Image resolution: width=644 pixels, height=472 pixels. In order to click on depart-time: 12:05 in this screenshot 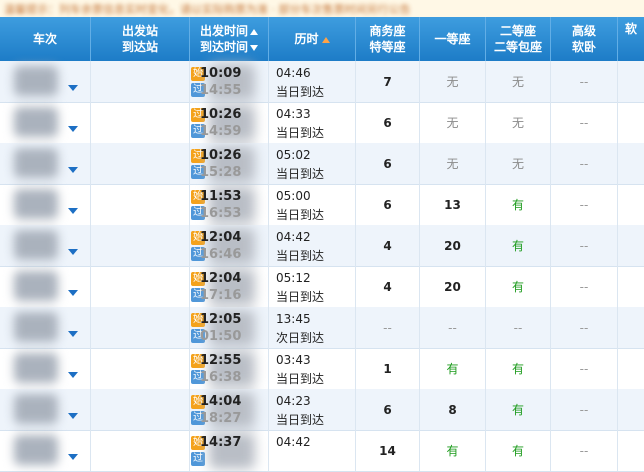, I will do `click(221, 319)`.